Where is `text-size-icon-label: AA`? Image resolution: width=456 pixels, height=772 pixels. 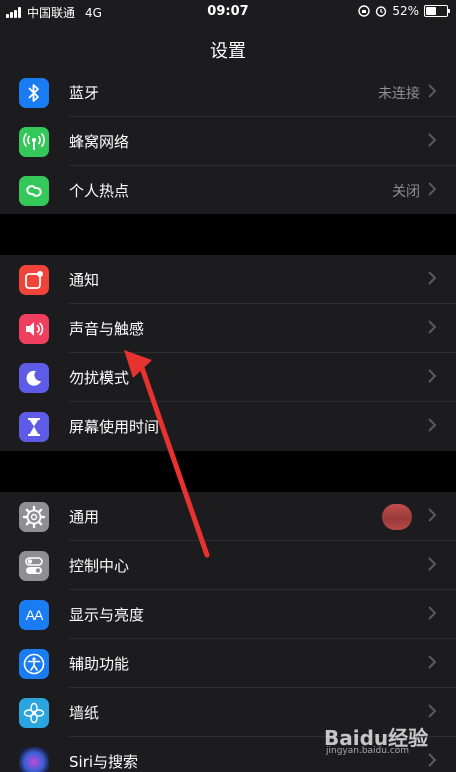 text-size-icon-label: AA is located at coordinates (34, 615).